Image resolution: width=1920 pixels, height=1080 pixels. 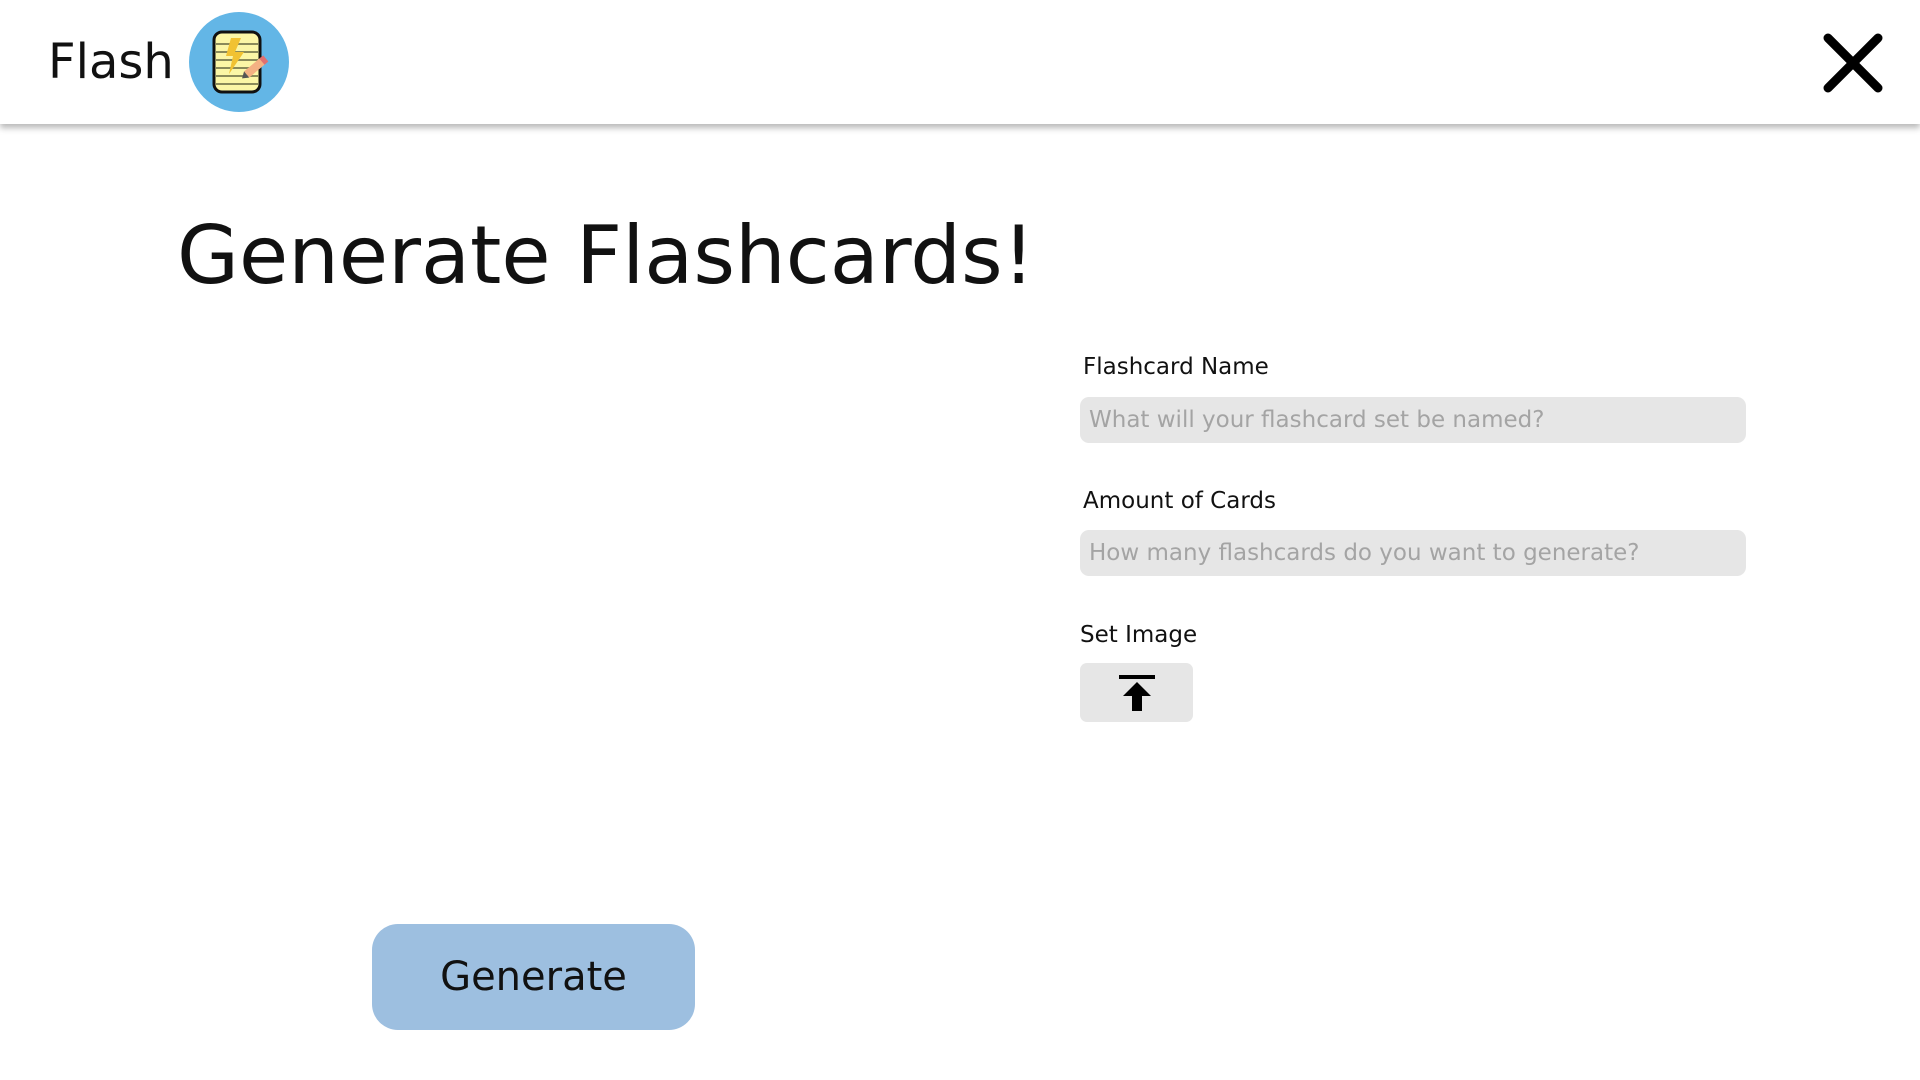 I want to click on amount-of-cards-input, so click(x=1413, y=553).